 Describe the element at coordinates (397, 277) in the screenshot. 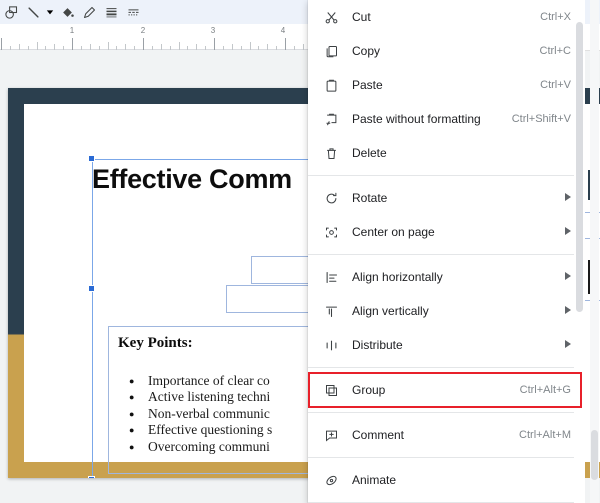

I see `menu-item-label: Align horizontally` at that location.